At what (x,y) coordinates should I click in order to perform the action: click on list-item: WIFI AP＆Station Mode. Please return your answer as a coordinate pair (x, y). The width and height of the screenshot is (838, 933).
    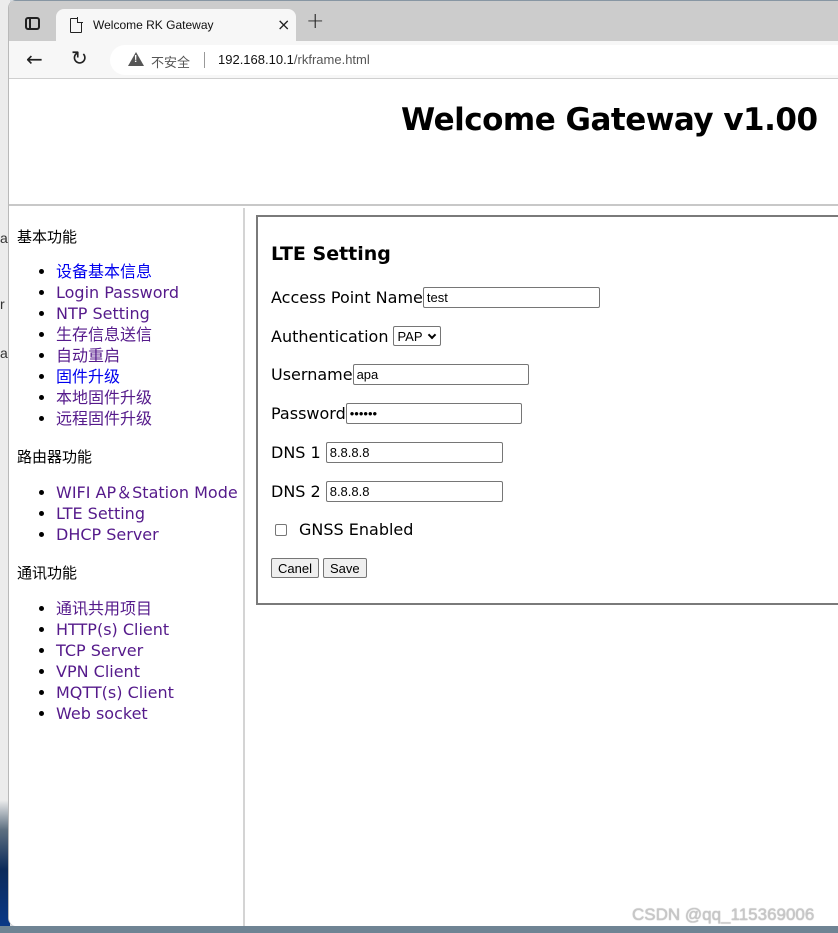
    Looking at the image, I should click on (147, 492).